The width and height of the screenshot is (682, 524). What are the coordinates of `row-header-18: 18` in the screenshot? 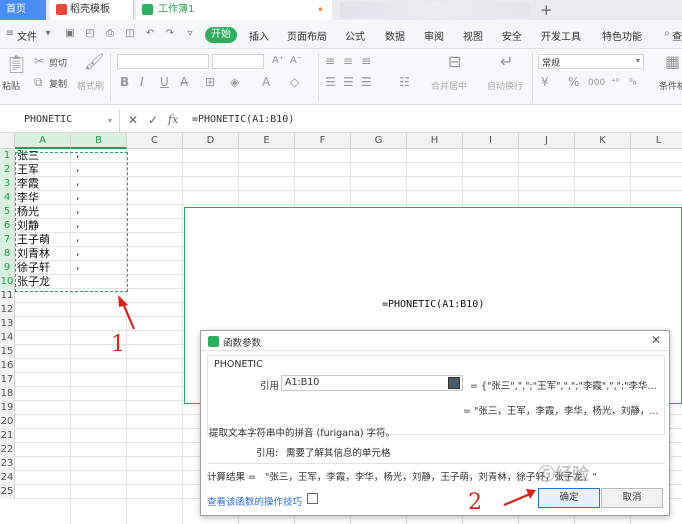 It's located at (7, 394).